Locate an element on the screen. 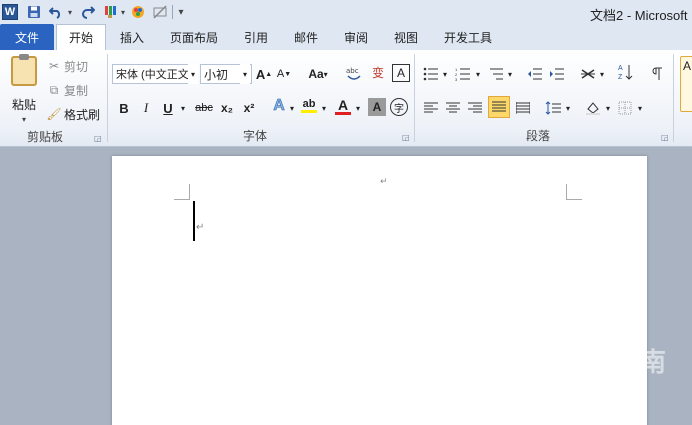 This screenshot has width=692, height=425. show-marks-icon is located at coordinates (657, 74).